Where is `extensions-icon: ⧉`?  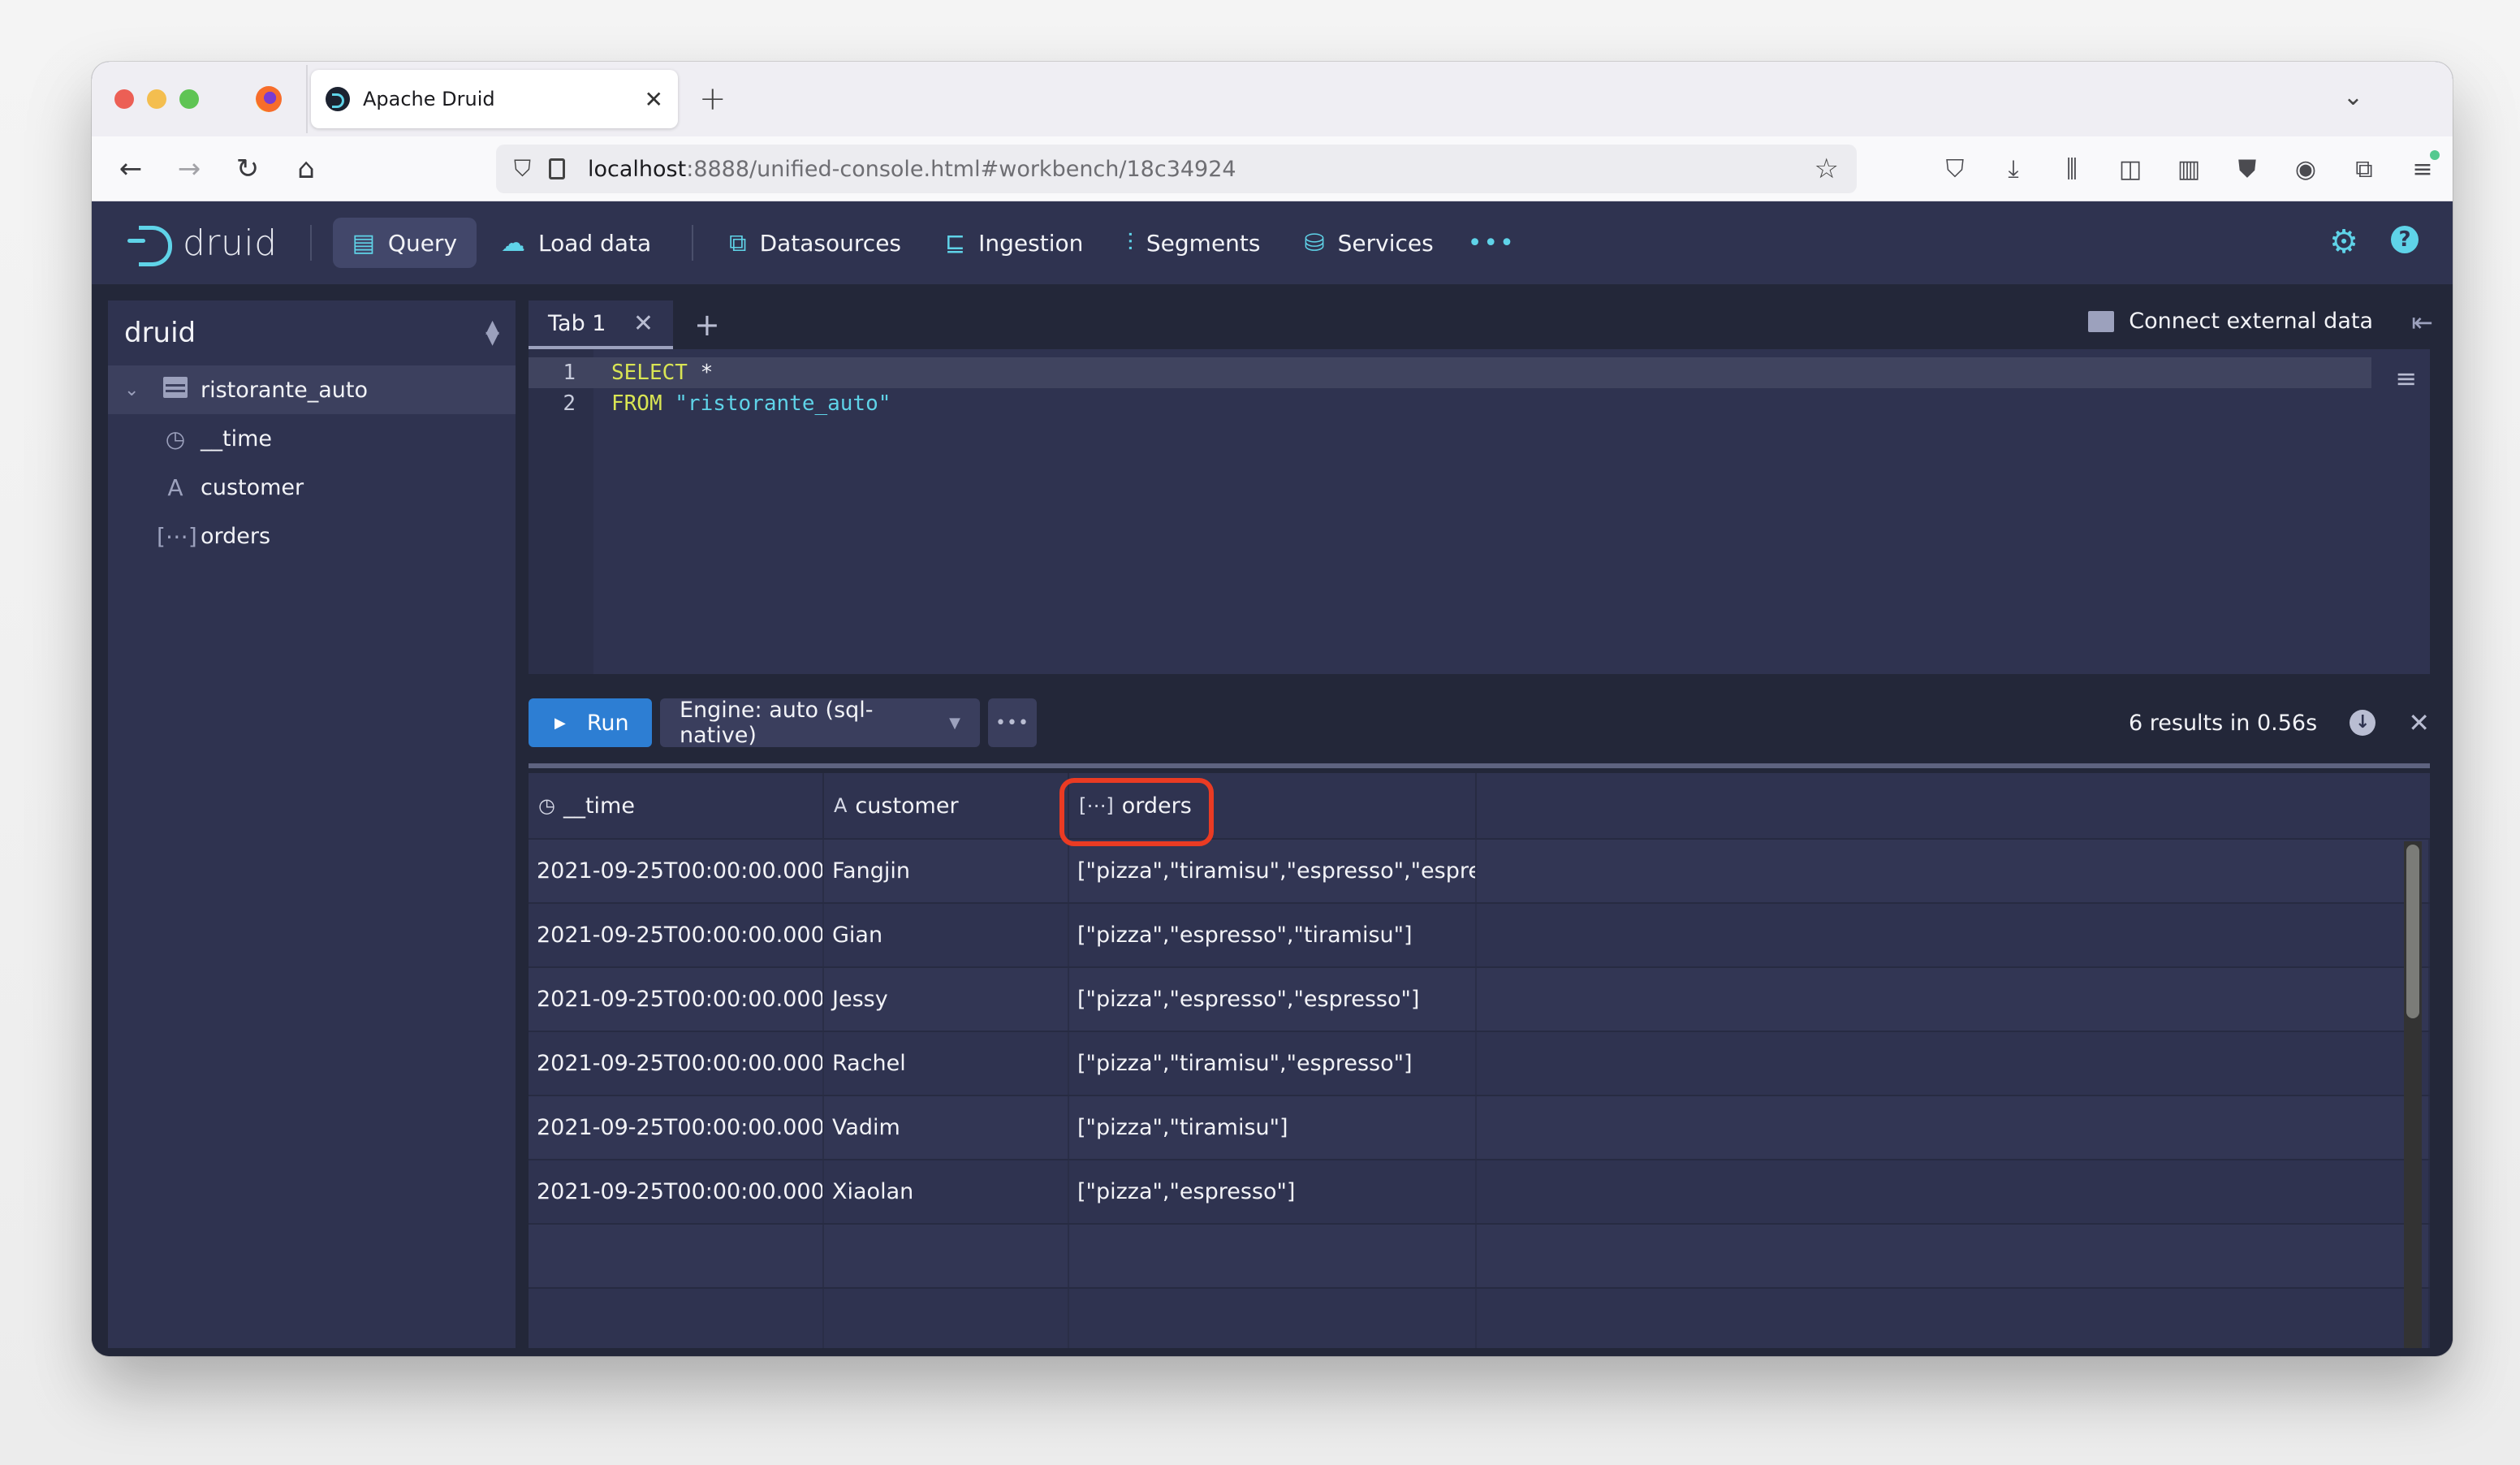
extensions-icon: ⧉ is located at coordinates (2364, 169).